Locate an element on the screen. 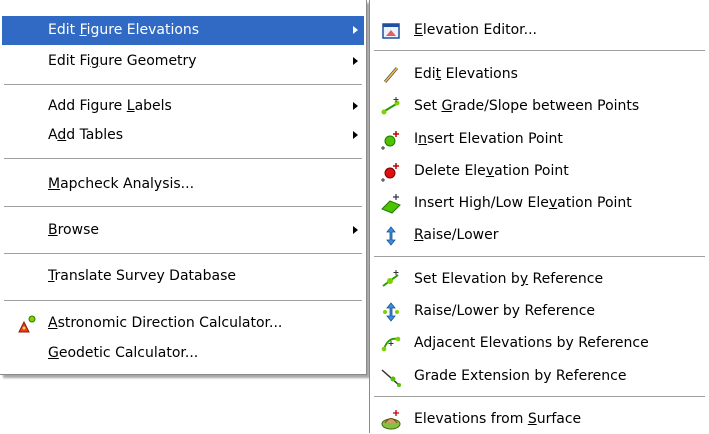  menu-item-translate-survey-database: Translate Survey Database is located at coordinates (183, 276).